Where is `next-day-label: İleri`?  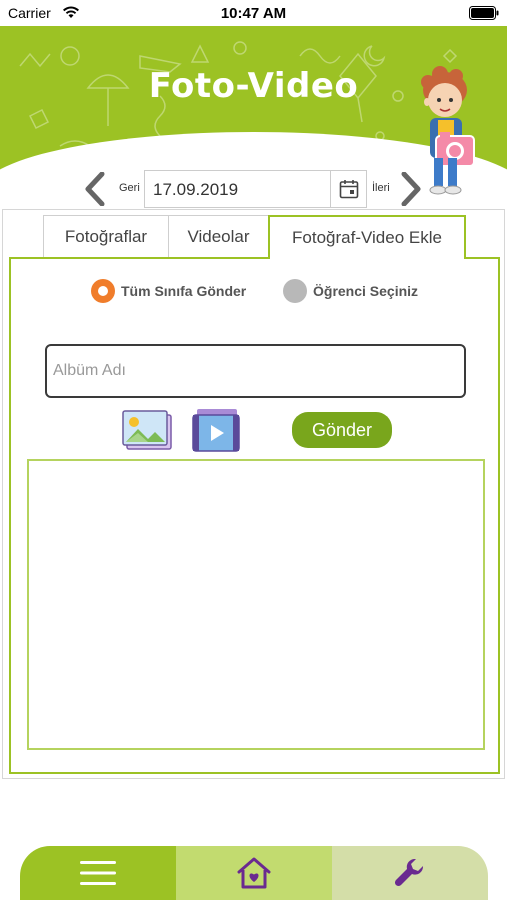 next-day-label: İleri is located at coordinates (381, 188).